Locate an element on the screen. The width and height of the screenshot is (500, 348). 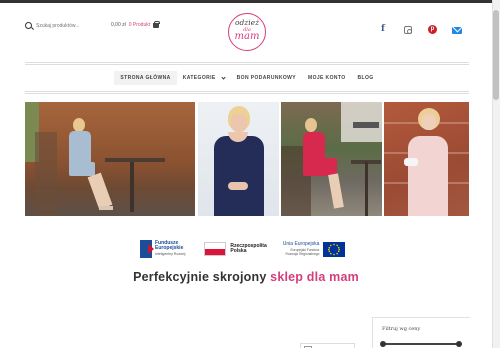
nav-item-label: BON PODARUNKOWY is located at coordinates (266, 78).